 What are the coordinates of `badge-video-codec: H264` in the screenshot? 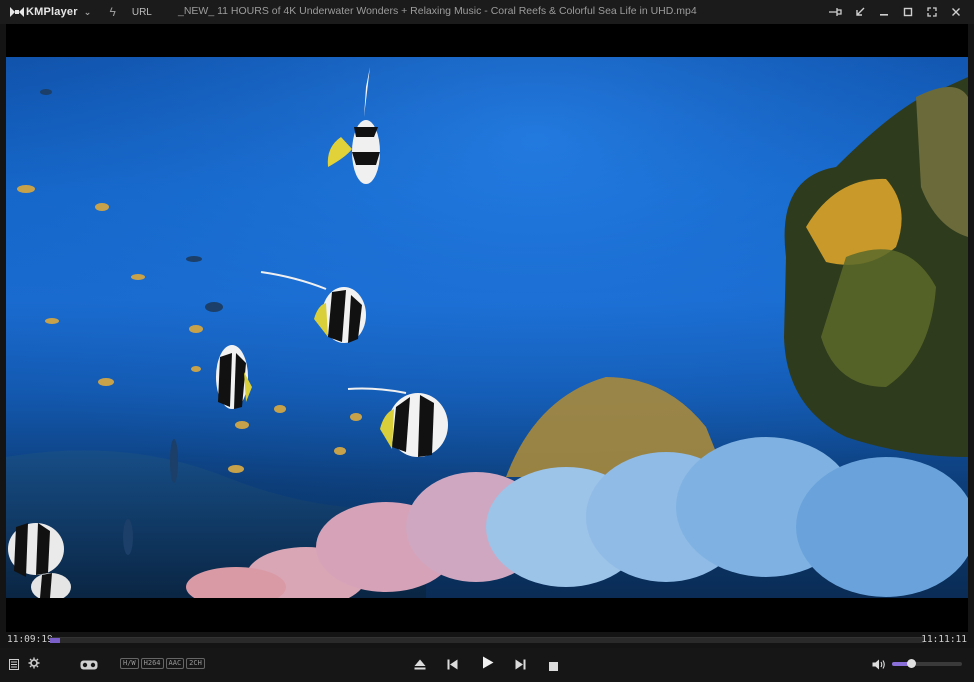 It's located at (152, 663).